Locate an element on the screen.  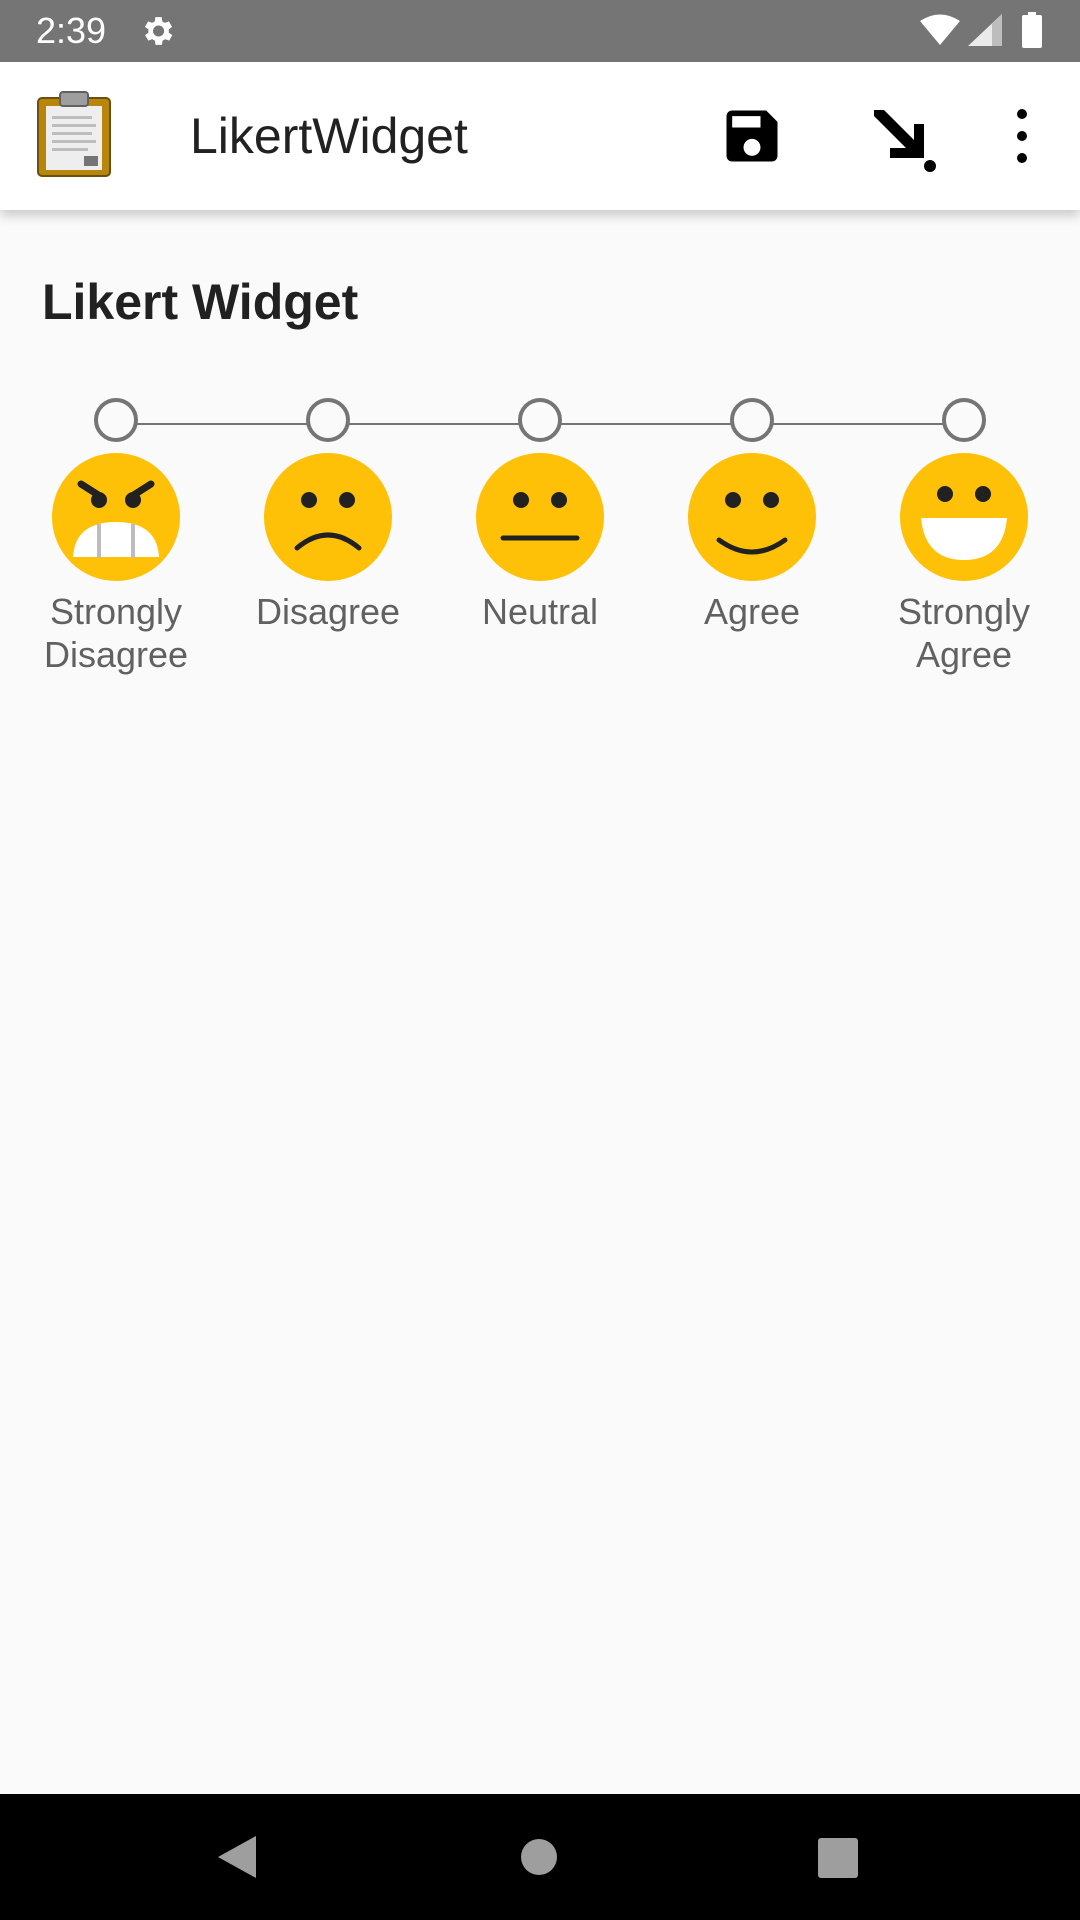
likert-option-disagree: Disagree is located at coordinates (328, 515).